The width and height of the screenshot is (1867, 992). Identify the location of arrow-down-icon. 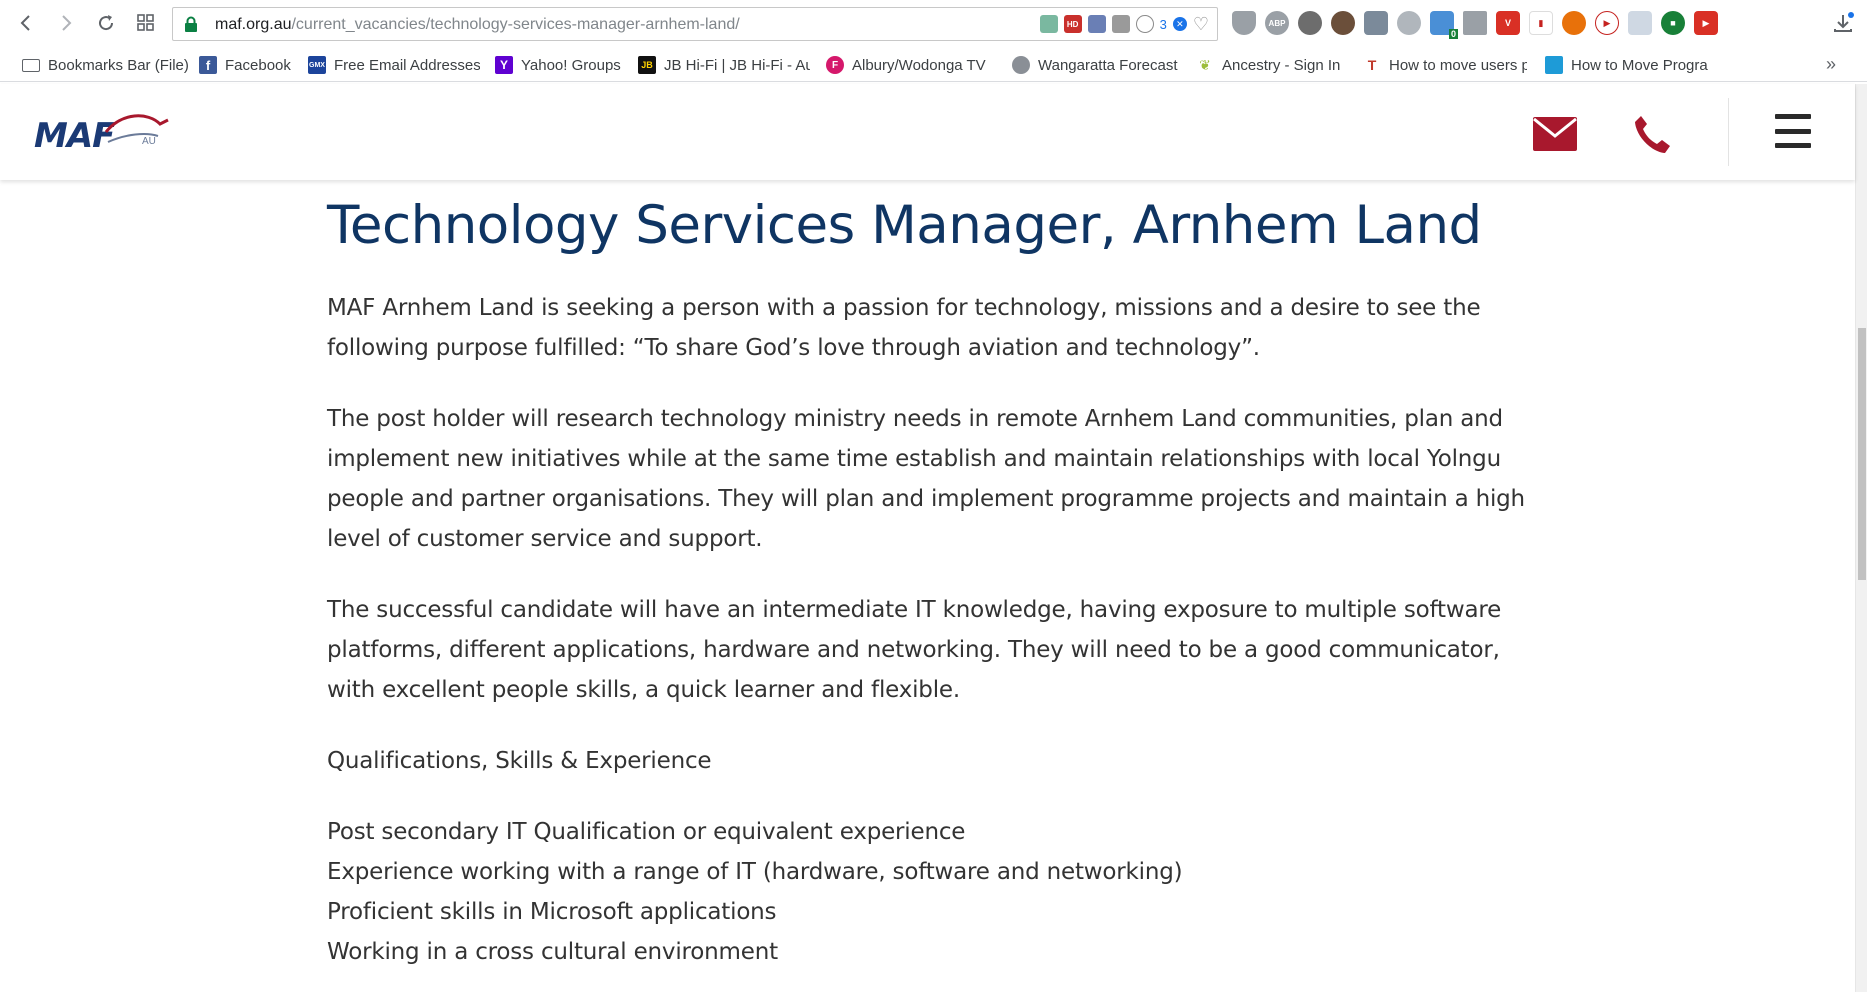
(1475, 23).